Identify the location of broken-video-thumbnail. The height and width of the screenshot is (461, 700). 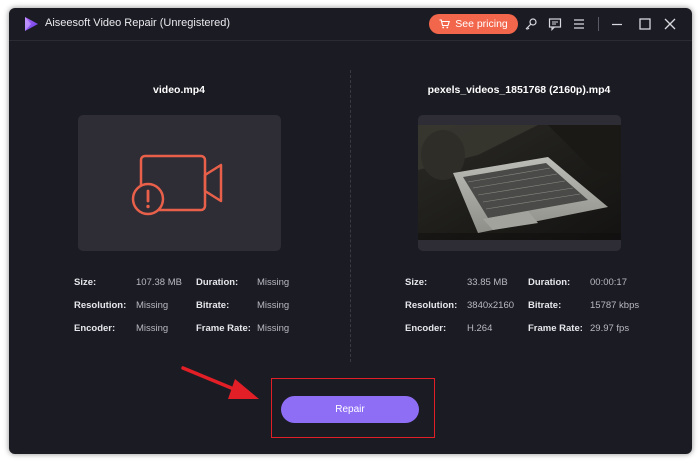
(179, 183).